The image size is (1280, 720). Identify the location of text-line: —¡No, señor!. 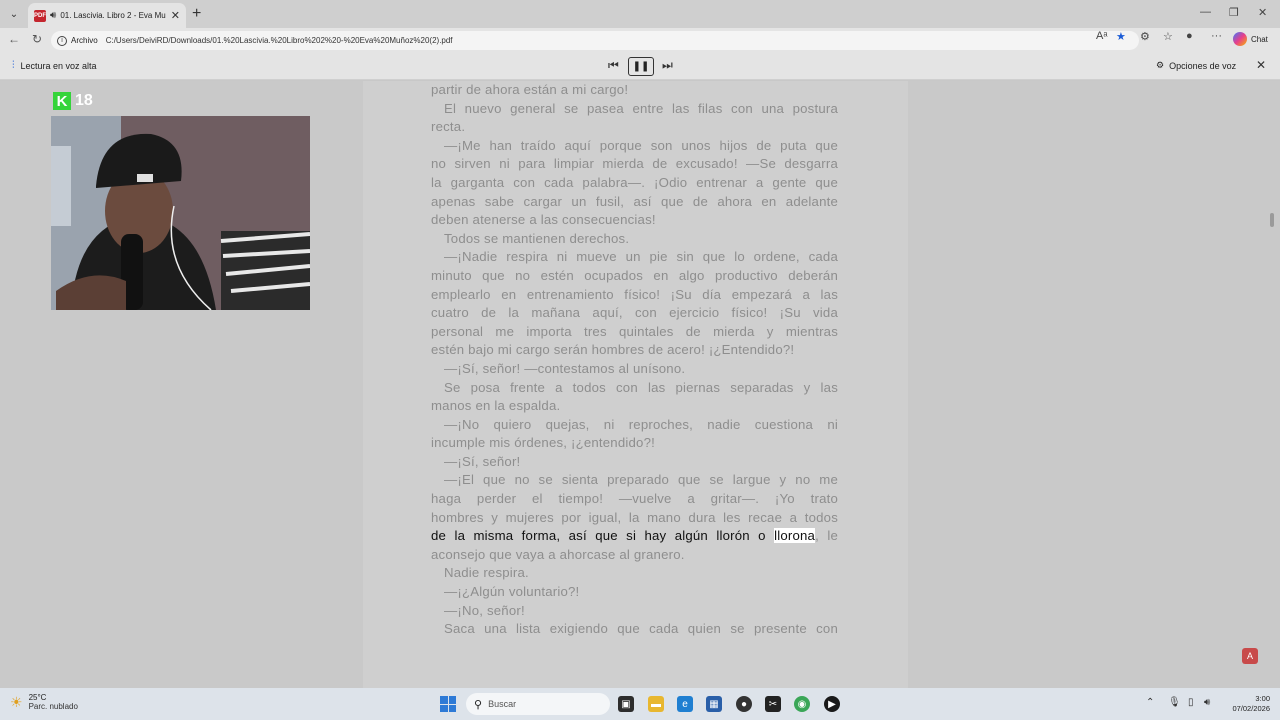
(484, 610).